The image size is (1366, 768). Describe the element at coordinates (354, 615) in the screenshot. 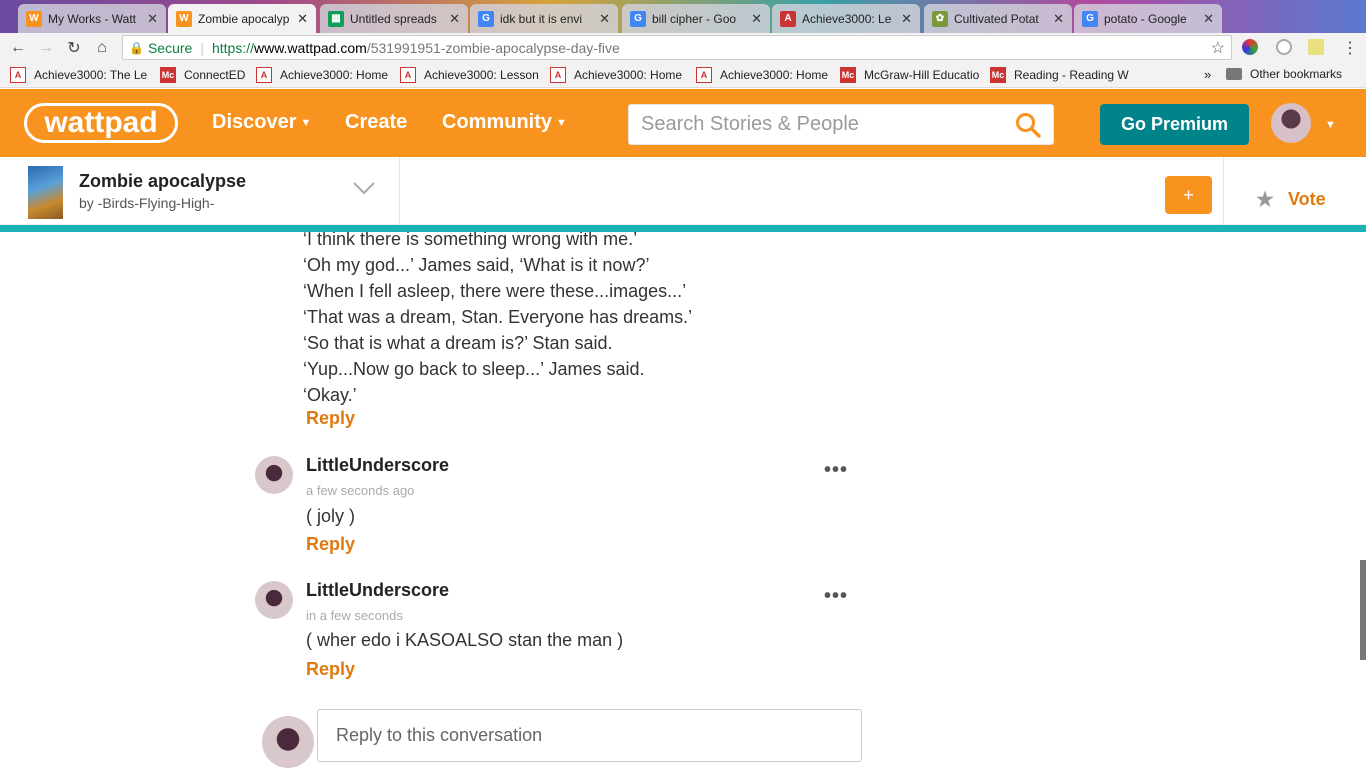

I see `comment-timestamp: in a few seconds` at that location.